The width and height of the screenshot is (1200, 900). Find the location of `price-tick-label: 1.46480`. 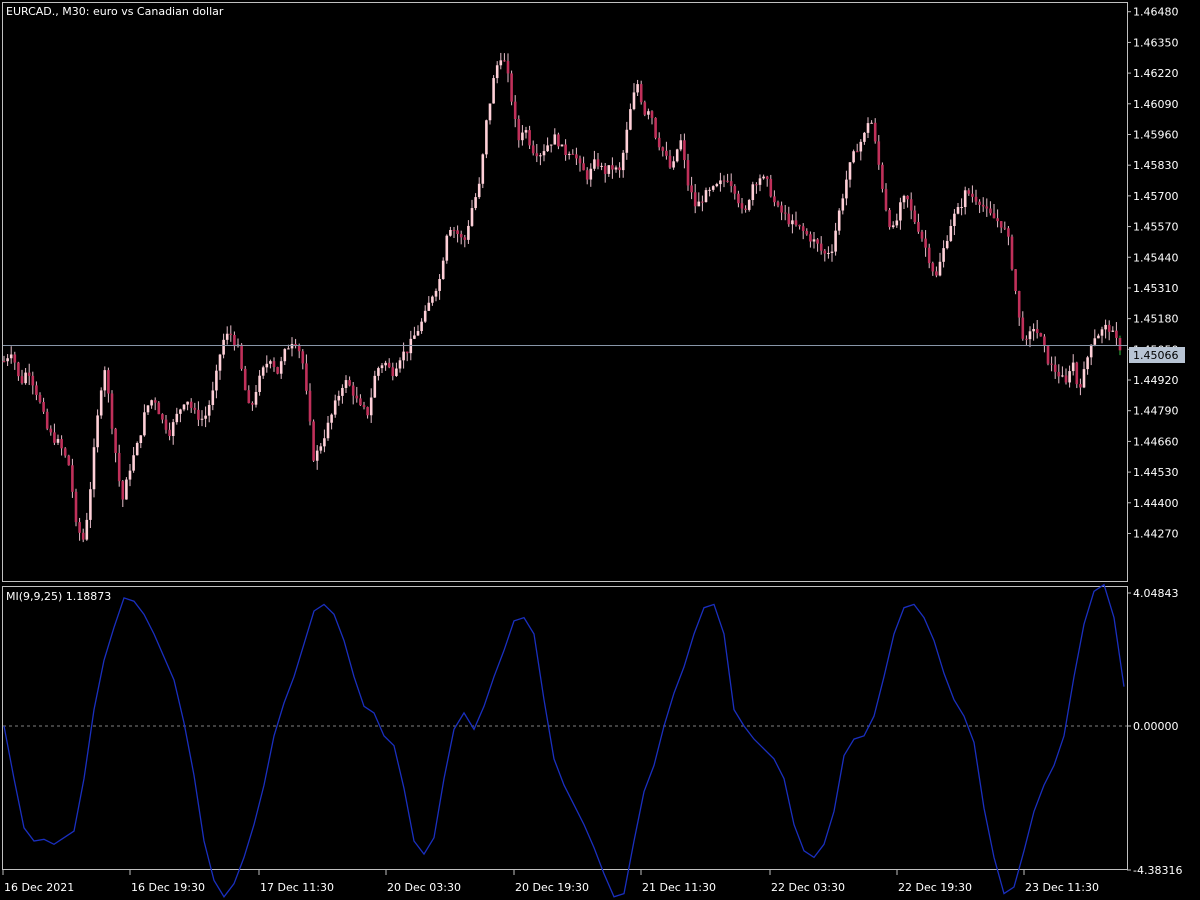

price-tick-label: 1.46480 is located at coordinates (1156, 12).